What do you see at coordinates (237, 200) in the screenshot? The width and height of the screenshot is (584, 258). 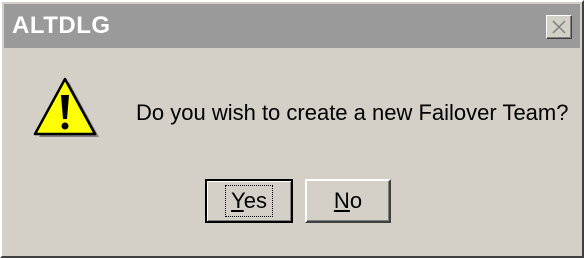 I see `yes-mnemonic: Y` at bounding box center [237, 200].